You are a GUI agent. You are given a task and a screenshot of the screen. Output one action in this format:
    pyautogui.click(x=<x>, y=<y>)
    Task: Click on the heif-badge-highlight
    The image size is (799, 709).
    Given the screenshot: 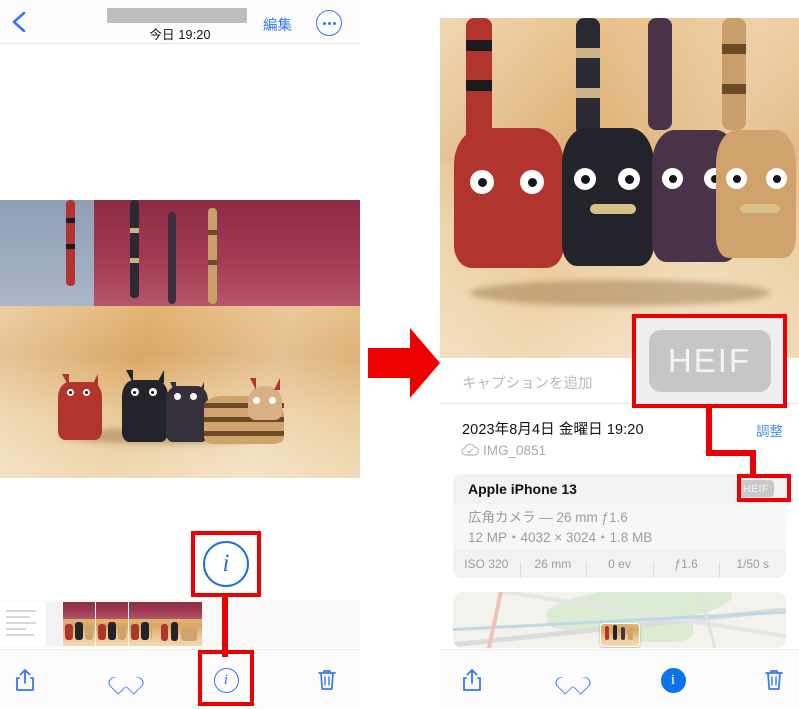 What is the action you would take?
    pyautogui.click(x=764, y=488)
    